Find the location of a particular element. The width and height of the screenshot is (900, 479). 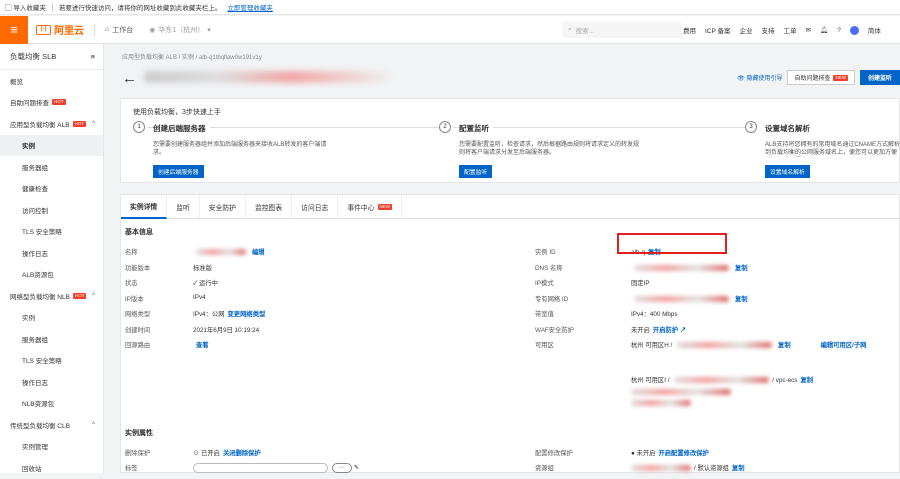

collapse-icon: ≡ is located at coordinates (93, 56).